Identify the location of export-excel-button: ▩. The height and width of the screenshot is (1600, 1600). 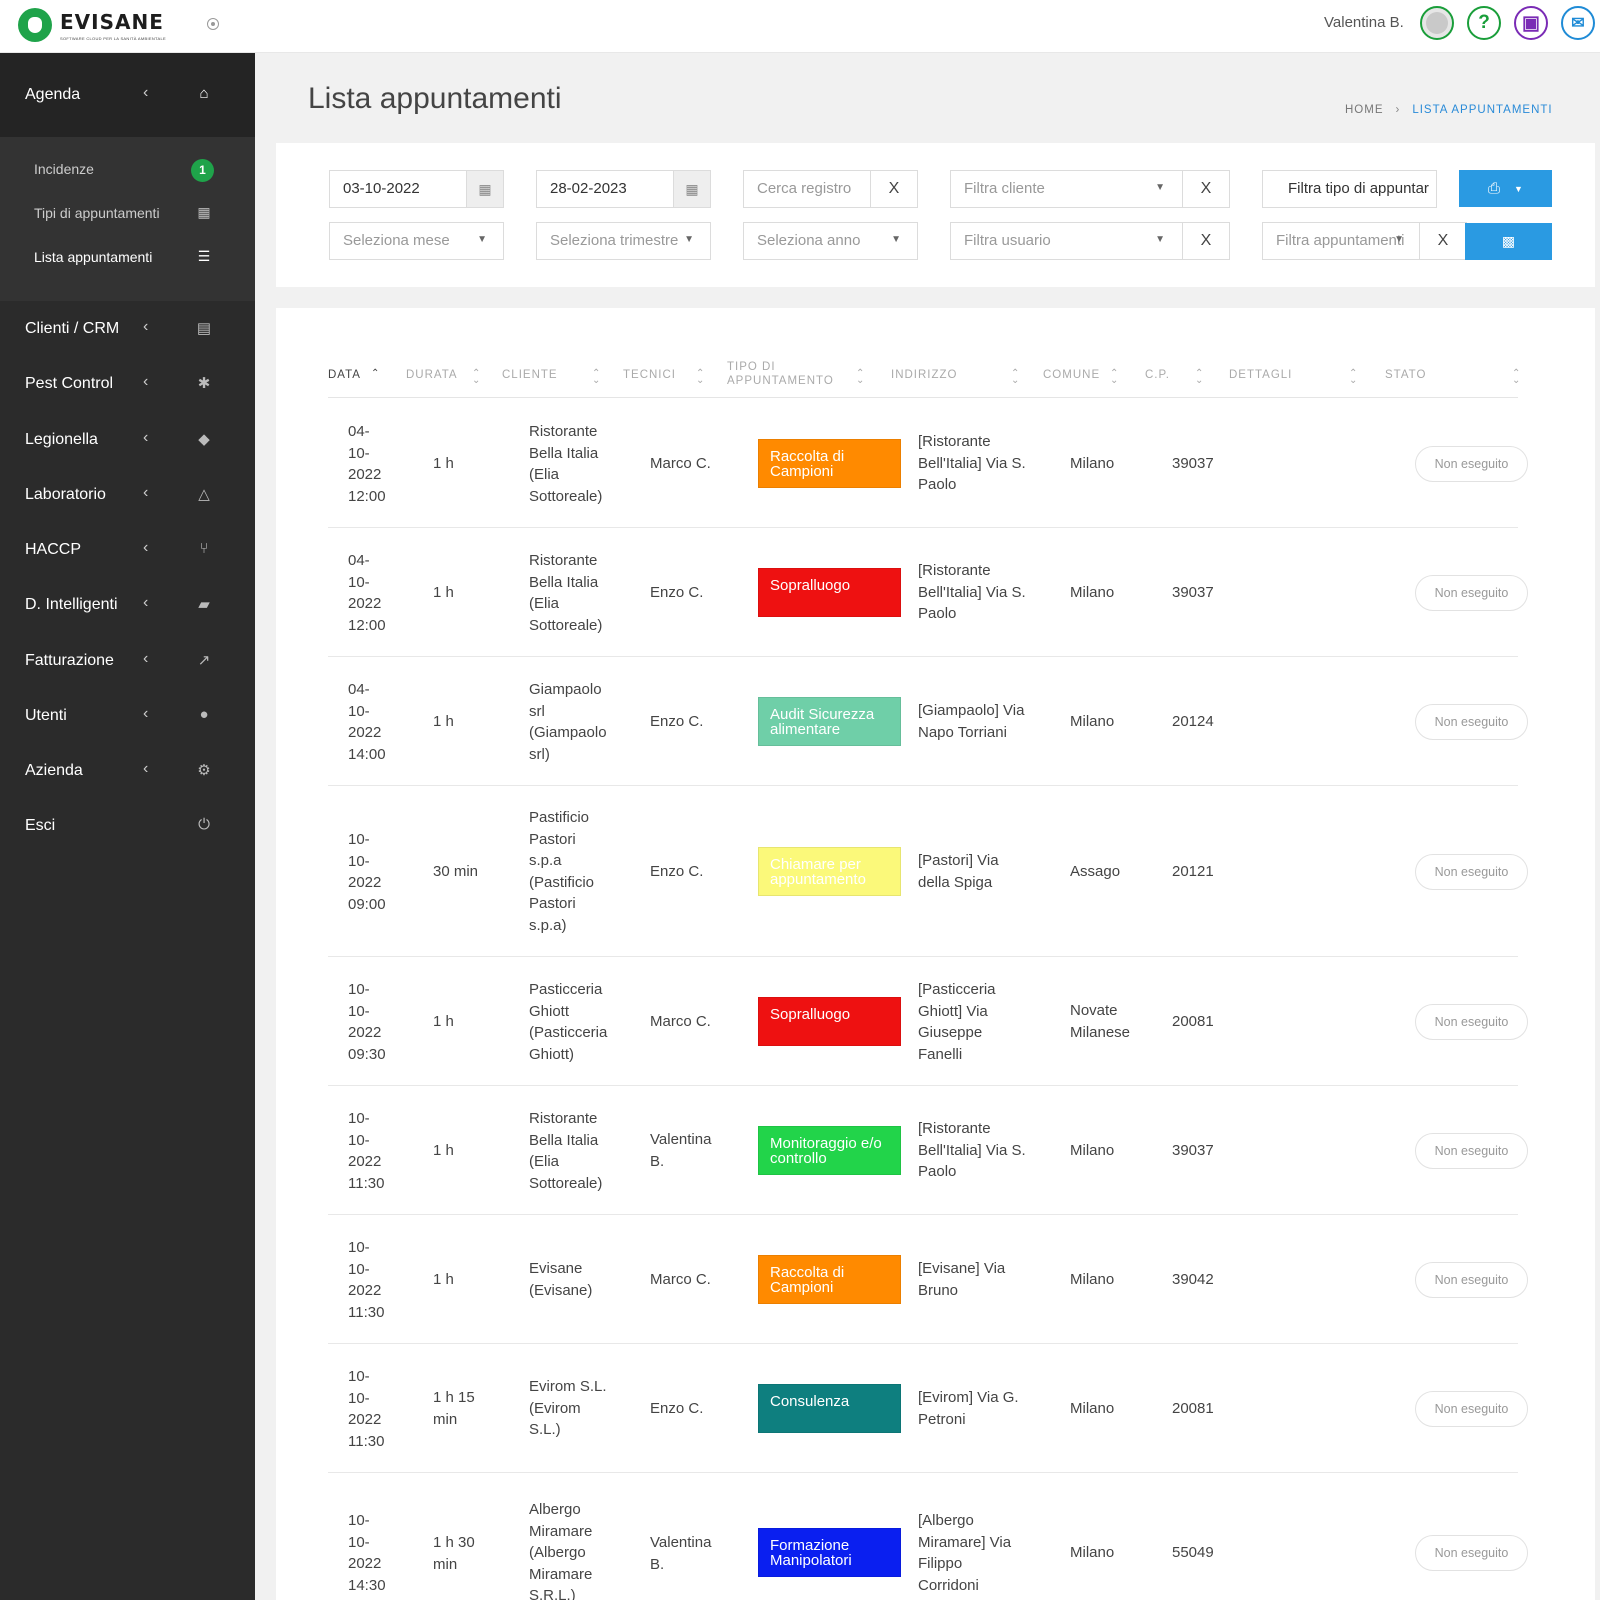
(1508, 241).